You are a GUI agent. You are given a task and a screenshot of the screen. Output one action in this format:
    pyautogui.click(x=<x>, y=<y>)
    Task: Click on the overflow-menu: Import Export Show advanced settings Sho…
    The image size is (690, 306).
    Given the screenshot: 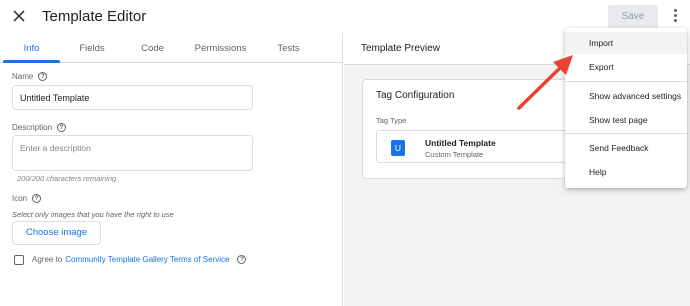 What is the action you would take?
    pyautogui.click(x=626, y=108)
    